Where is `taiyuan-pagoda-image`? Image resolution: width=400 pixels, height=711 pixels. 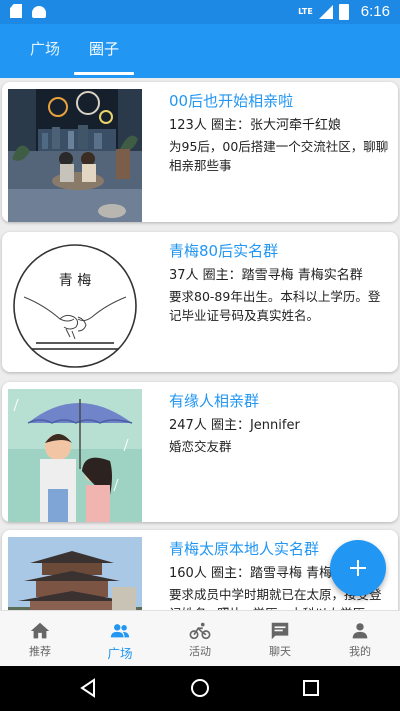
taiyuan-pagoda-image is located at coordinates (75, 573).